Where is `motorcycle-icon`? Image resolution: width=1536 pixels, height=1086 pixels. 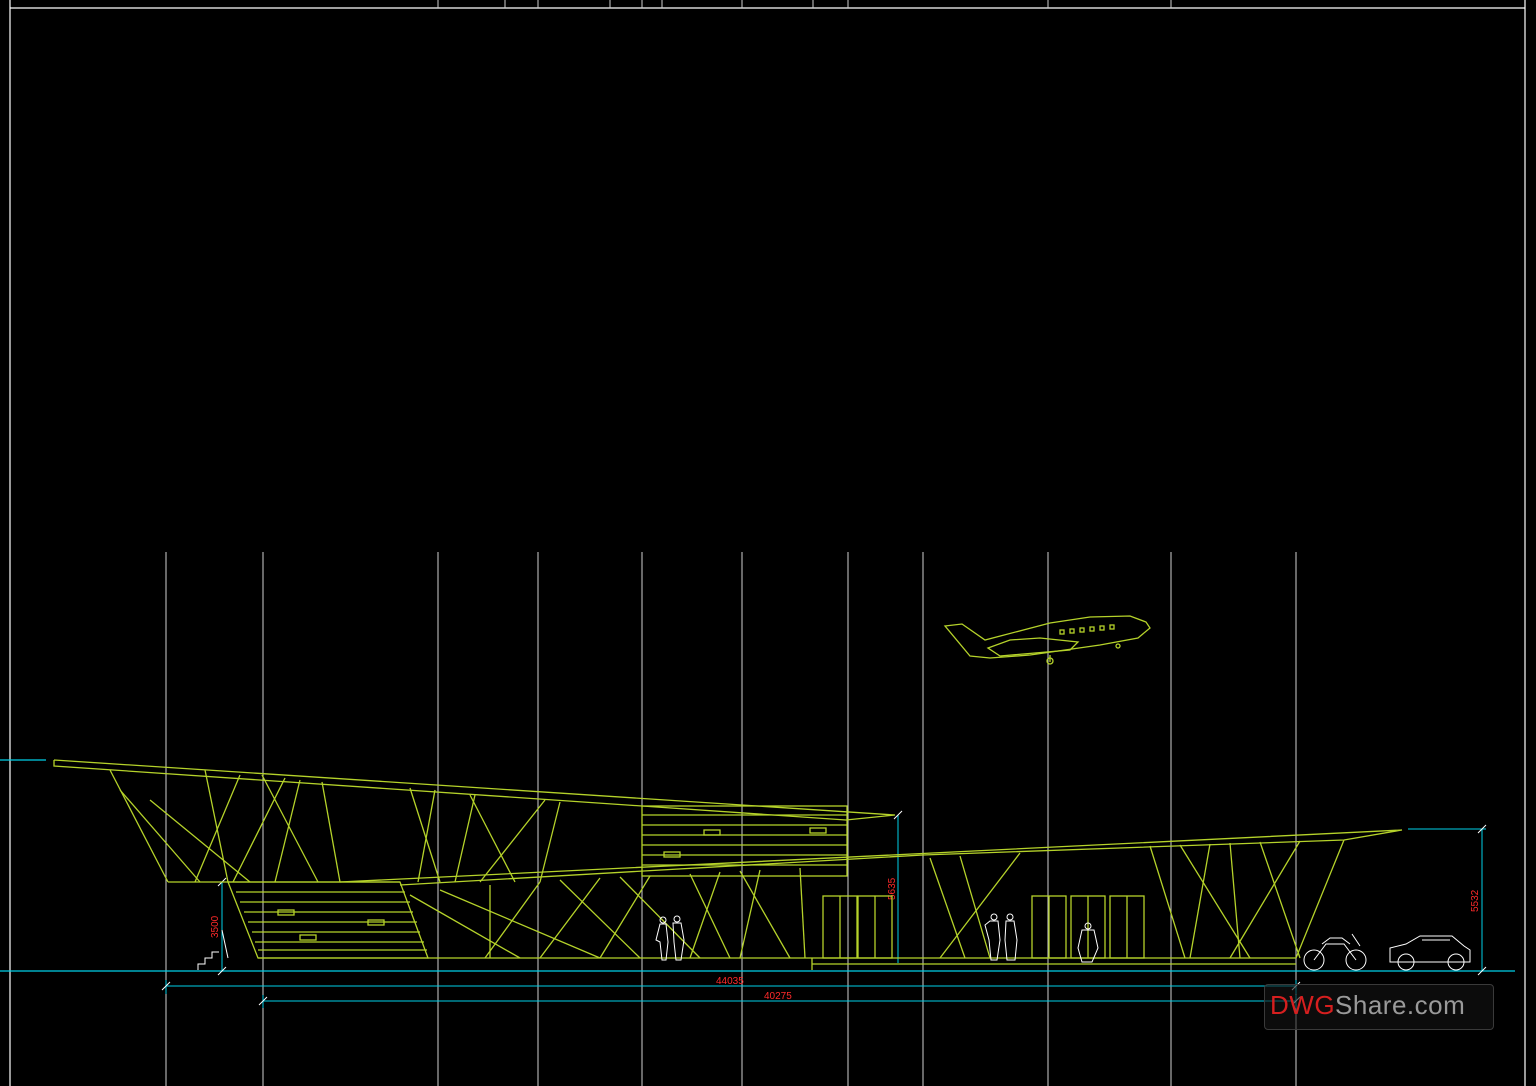 motorcycle-icon is located at coordinates (1335, 952).